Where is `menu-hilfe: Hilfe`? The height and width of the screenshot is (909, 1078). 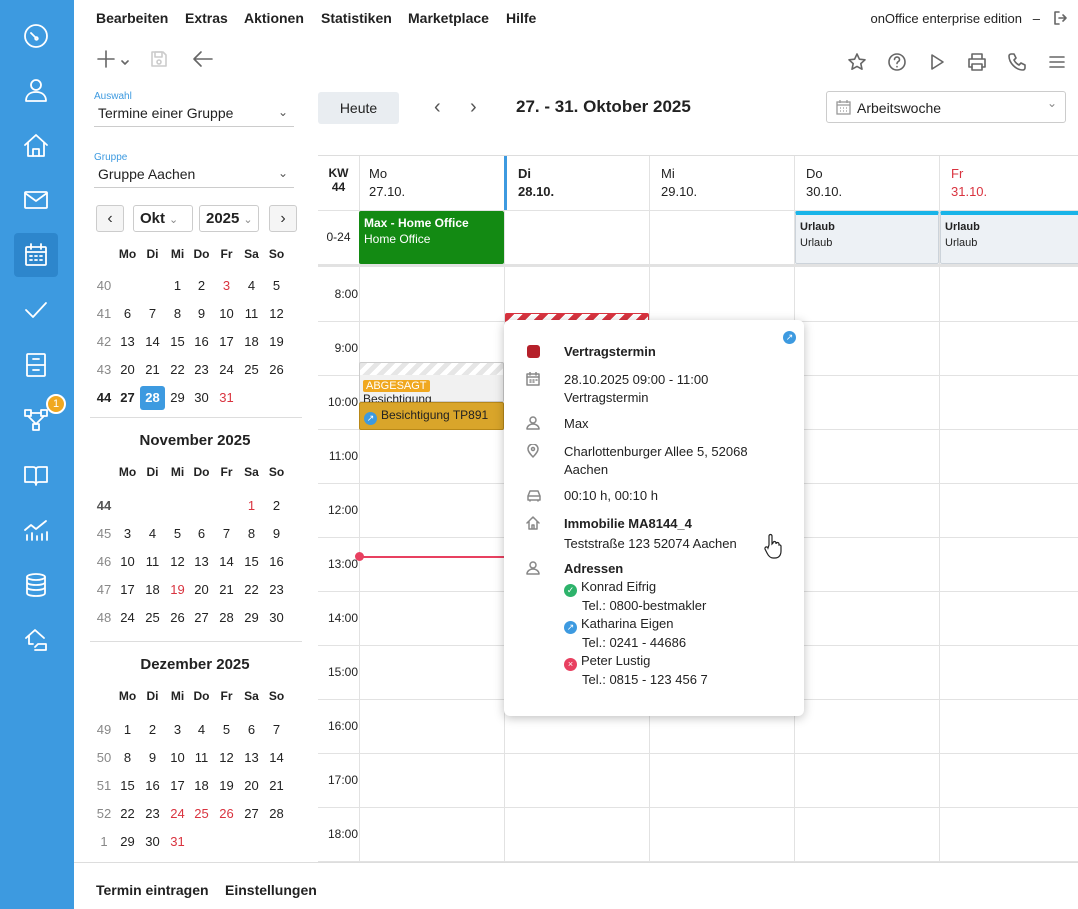
menu-hilfe: Hilfe is located at coordinates (521, 18).